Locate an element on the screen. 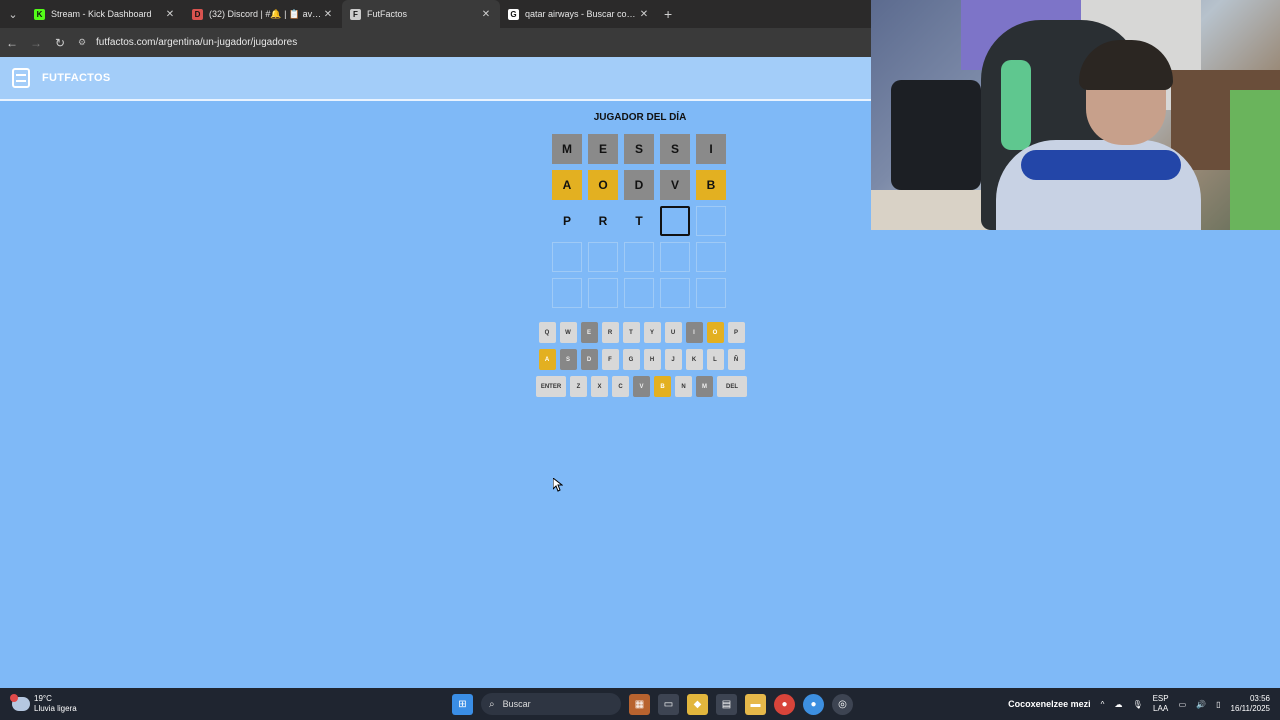  key-del: DEL is located at coordinates (732, 386).